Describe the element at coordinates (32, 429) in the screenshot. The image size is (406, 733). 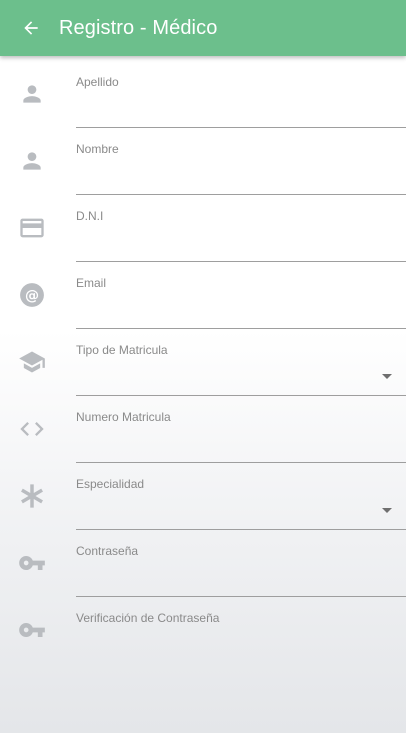
I see `code-icon` at that location.